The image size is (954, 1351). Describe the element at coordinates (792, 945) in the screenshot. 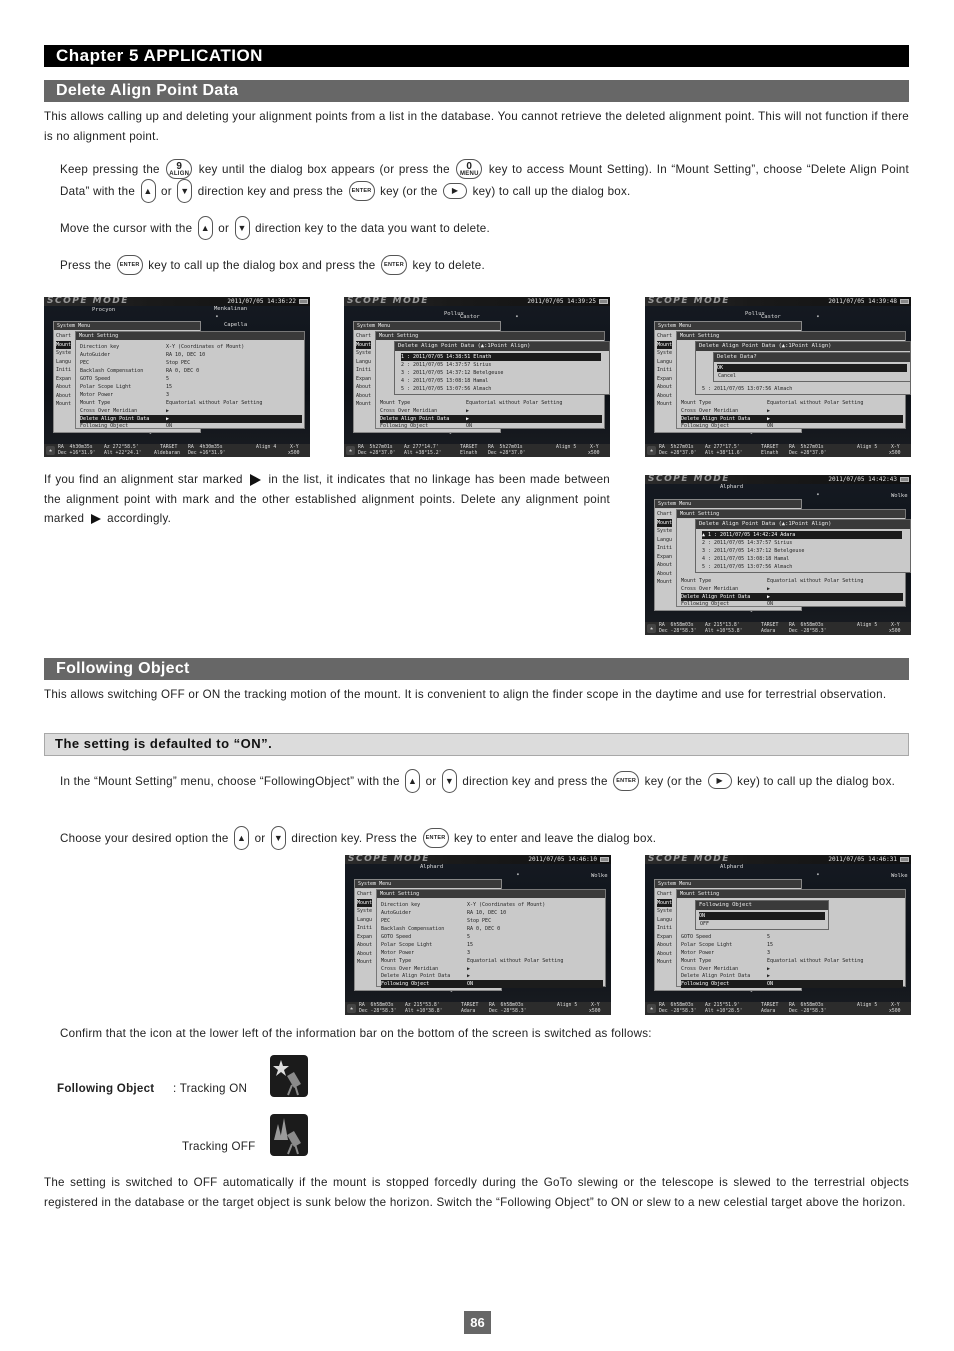

I see `row-element: Polar Scope Light 15` at that location.